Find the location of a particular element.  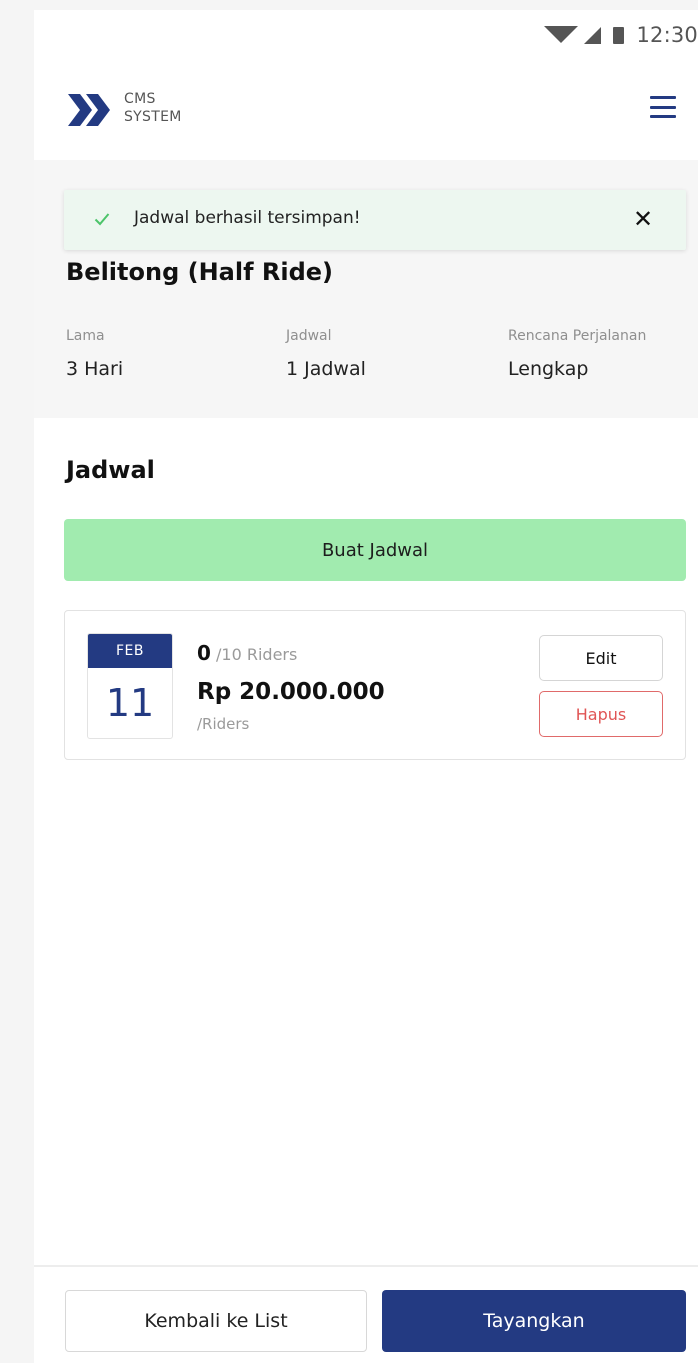

signal-icon is located at coordinates (593, 35).